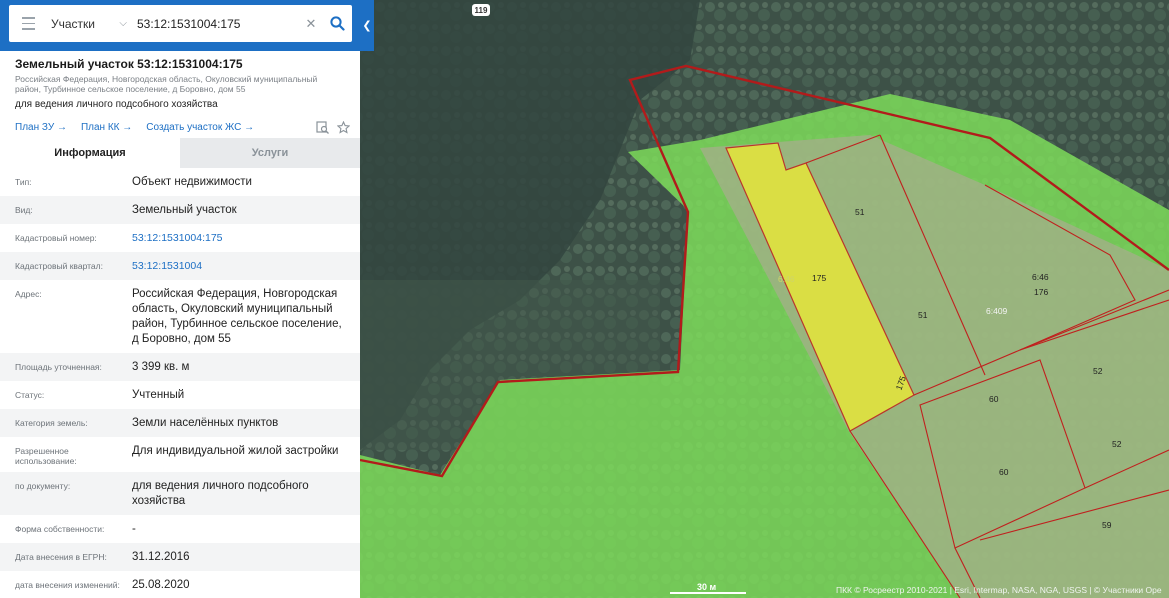  I want to click on road-number-badge: 119, so click(481, 10).